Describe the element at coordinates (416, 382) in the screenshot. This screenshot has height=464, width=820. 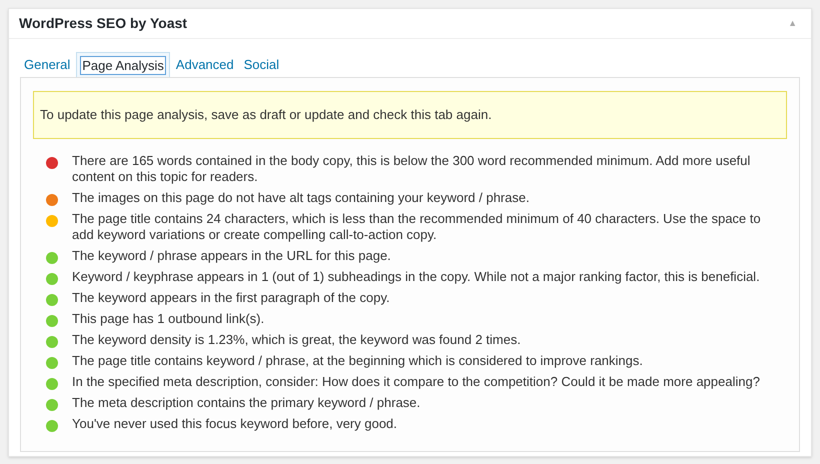
I see `analysis-result: In the specified meta description, consider: How does it compare to the competition? Could it be made more appealing?` at that location.